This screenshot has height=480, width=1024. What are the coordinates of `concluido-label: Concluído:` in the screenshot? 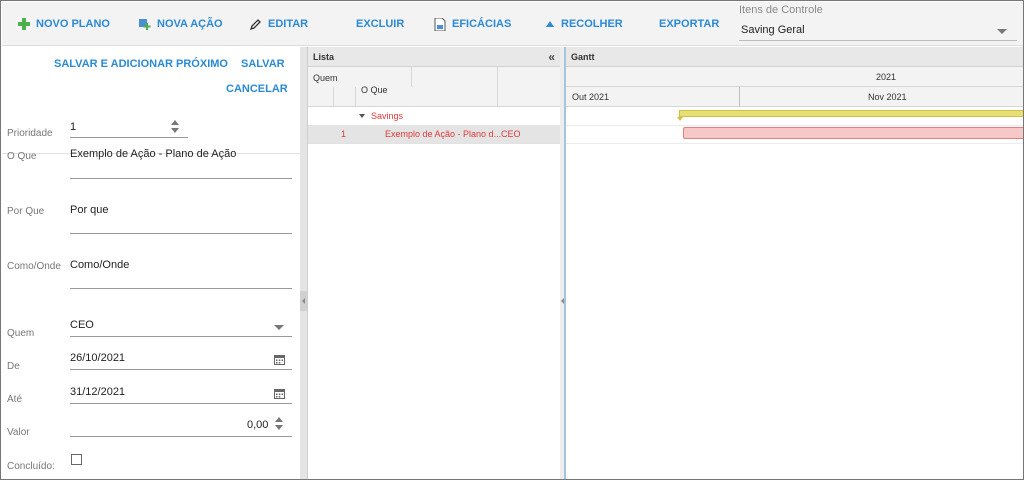 It's located at (31, 466).